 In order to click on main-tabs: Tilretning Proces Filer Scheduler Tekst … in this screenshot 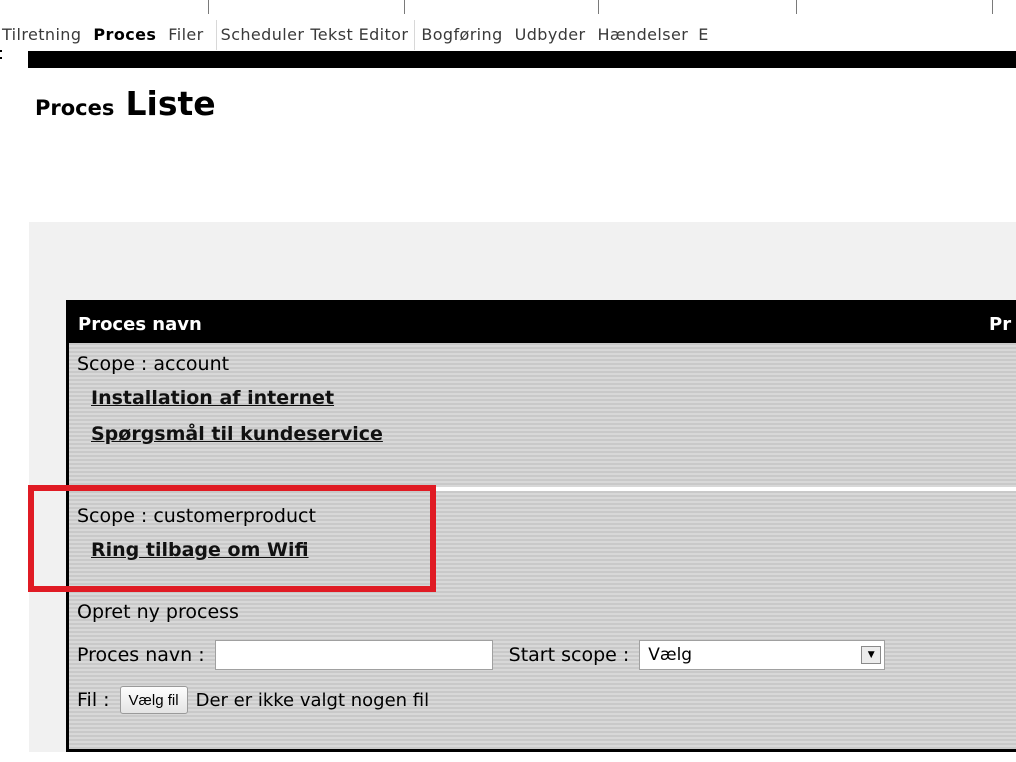, I will do `click(508, 35)`.